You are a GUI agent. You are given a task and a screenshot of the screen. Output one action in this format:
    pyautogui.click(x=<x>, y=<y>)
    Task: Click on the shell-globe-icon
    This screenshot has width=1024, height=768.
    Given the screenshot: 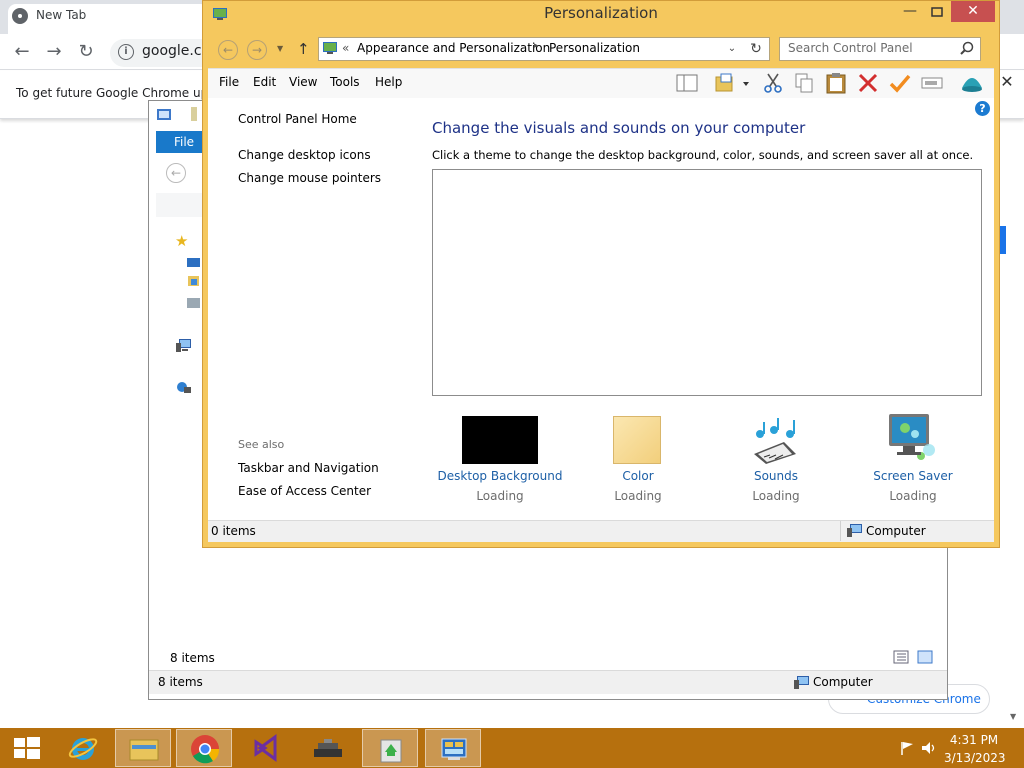 What is the action you would take?
    pyautogui.click(x=972, y=83)
    